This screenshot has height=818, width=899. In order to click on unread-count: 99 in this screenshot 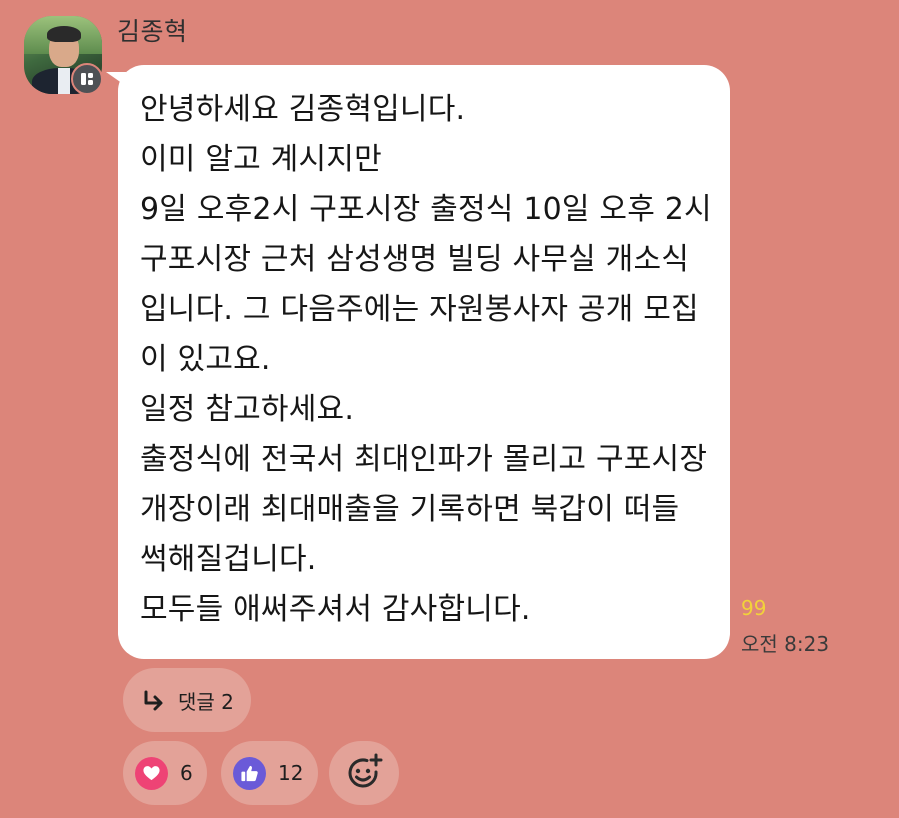, I will do `click(754, 608)`.